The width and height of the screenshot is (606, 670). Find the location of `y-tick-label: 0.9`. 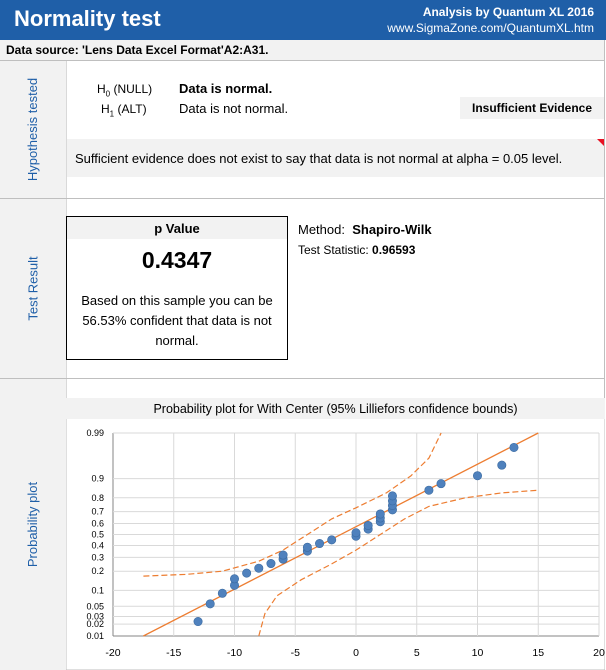

y-tick-label: 0.9 is located at coordinates (97, 479).